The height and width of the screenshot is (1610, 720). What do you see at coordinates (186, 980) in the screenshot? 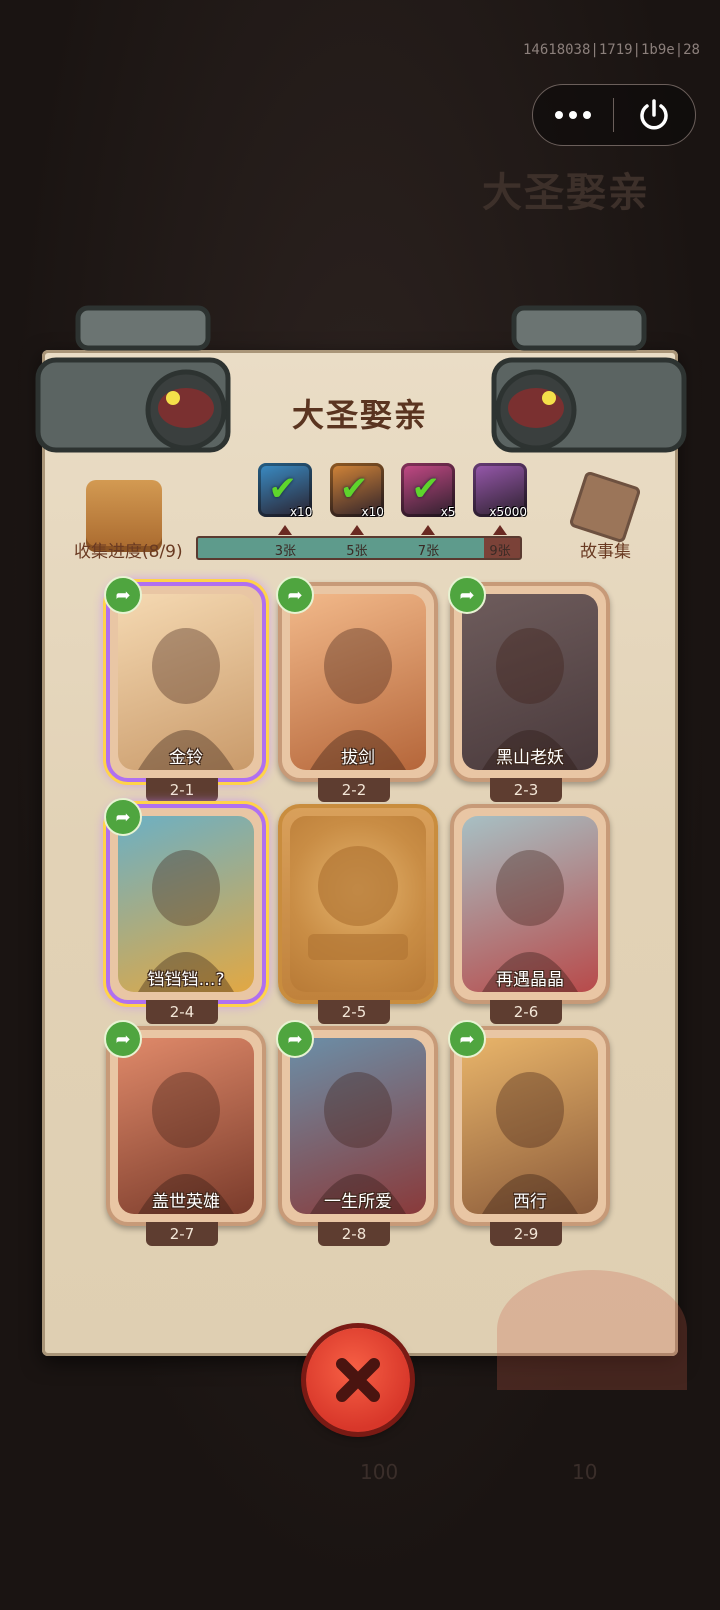
I see `card-title: 铛铛铛…?` at bounding box center [186, 980].